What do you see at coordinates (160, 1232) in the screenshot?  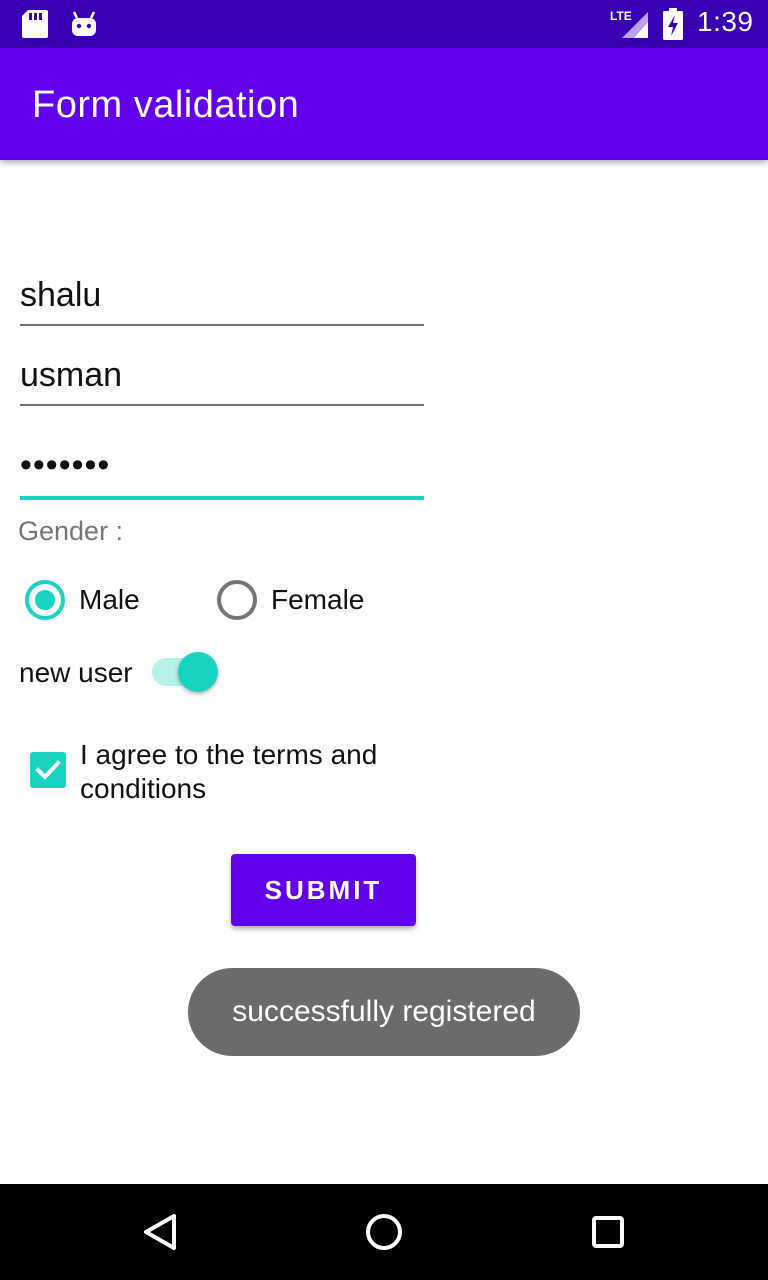 I see `back-icon` at bounding box center [160, 1232].